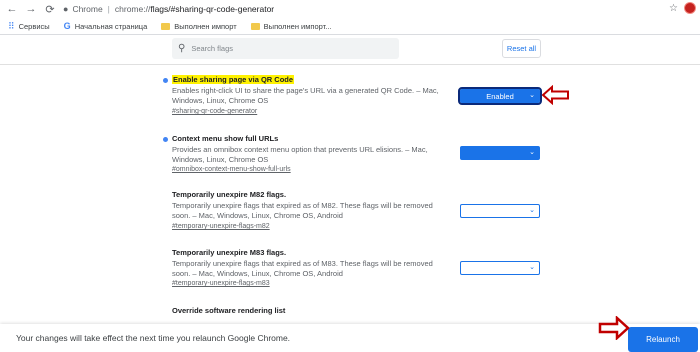  What do you see at coordinates (225, 138) in the screenshot?
I see `flag-title: Context menu show full URLs` at bounding box center [225, 138].